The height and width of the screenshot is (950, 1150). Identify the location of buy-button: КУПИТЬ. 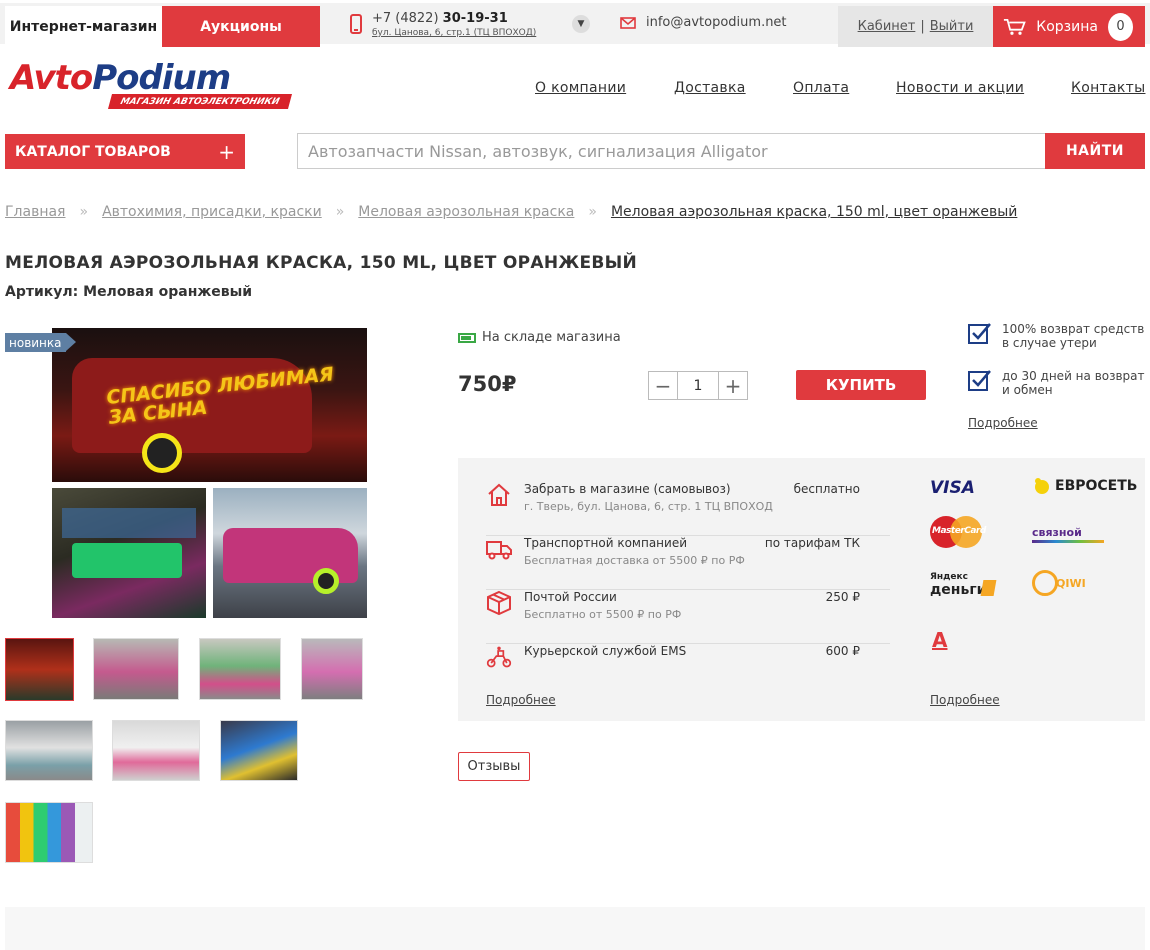
(861, 385).